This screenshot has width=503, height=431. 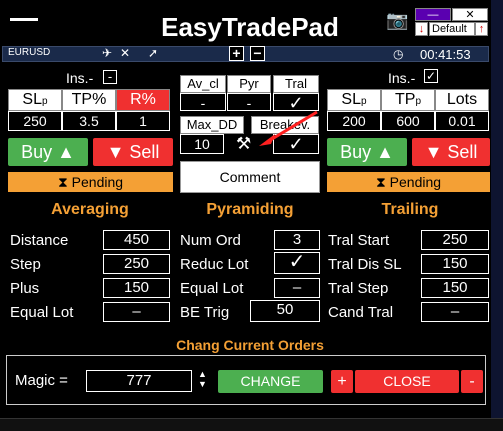 What do you see at coordinates (297, 263) in the screenshot?
I see `pyramiding-reduc-lot-toggle: ✓` at bounding box center [297, 263].